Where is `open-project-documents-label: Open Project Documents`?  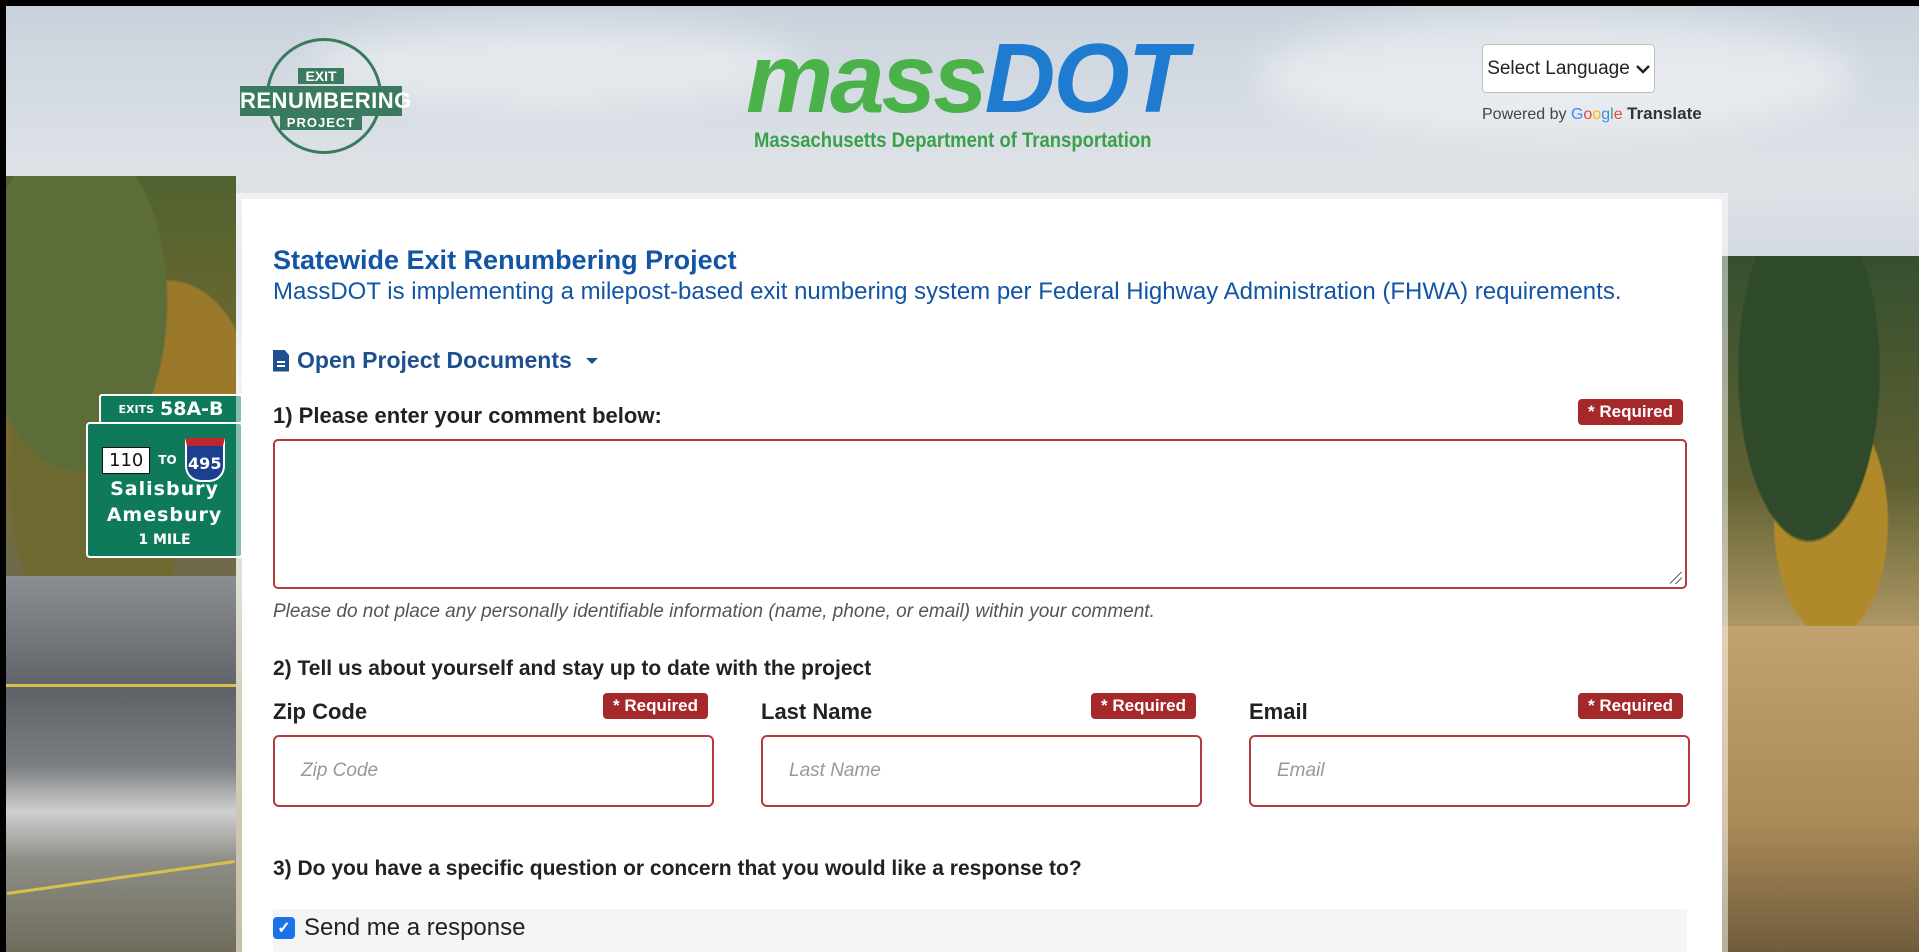 open-project-documents-label: Open Project Documents is located at coordinates (434, 360).